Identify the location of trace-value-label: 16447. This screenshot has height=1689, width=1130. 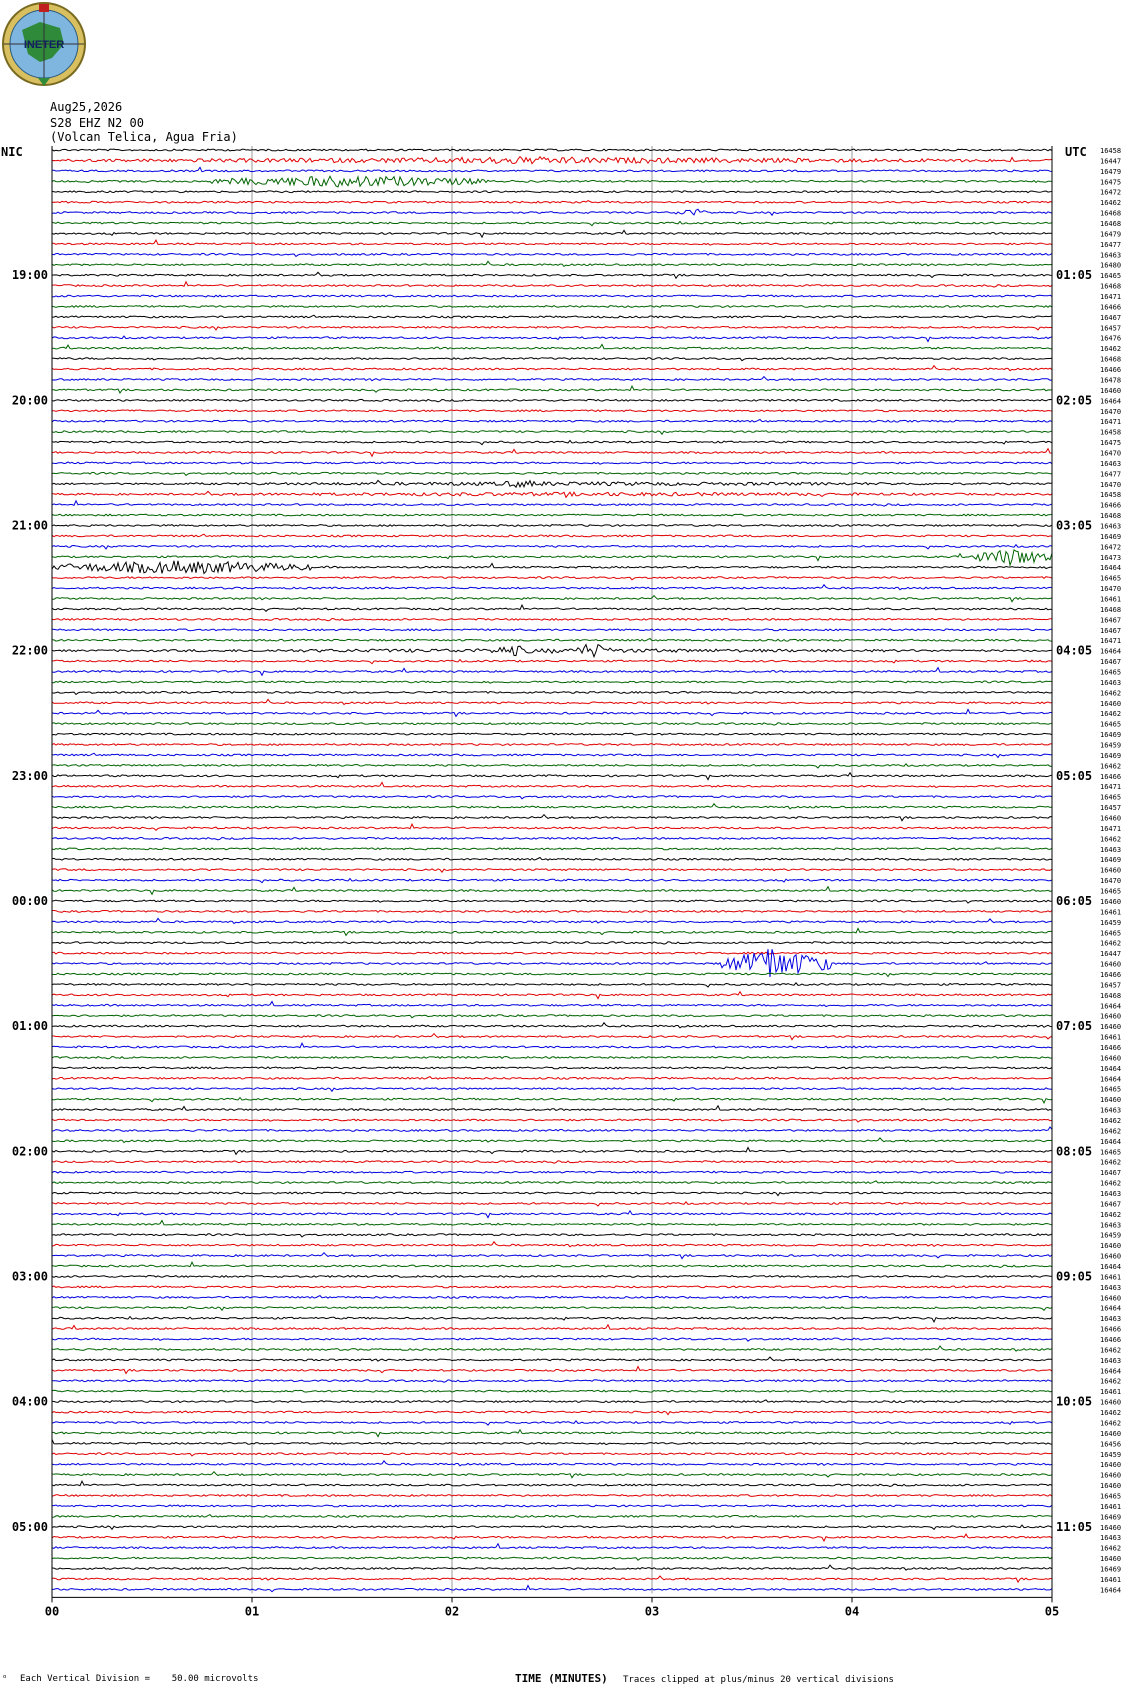
(1110, 161).